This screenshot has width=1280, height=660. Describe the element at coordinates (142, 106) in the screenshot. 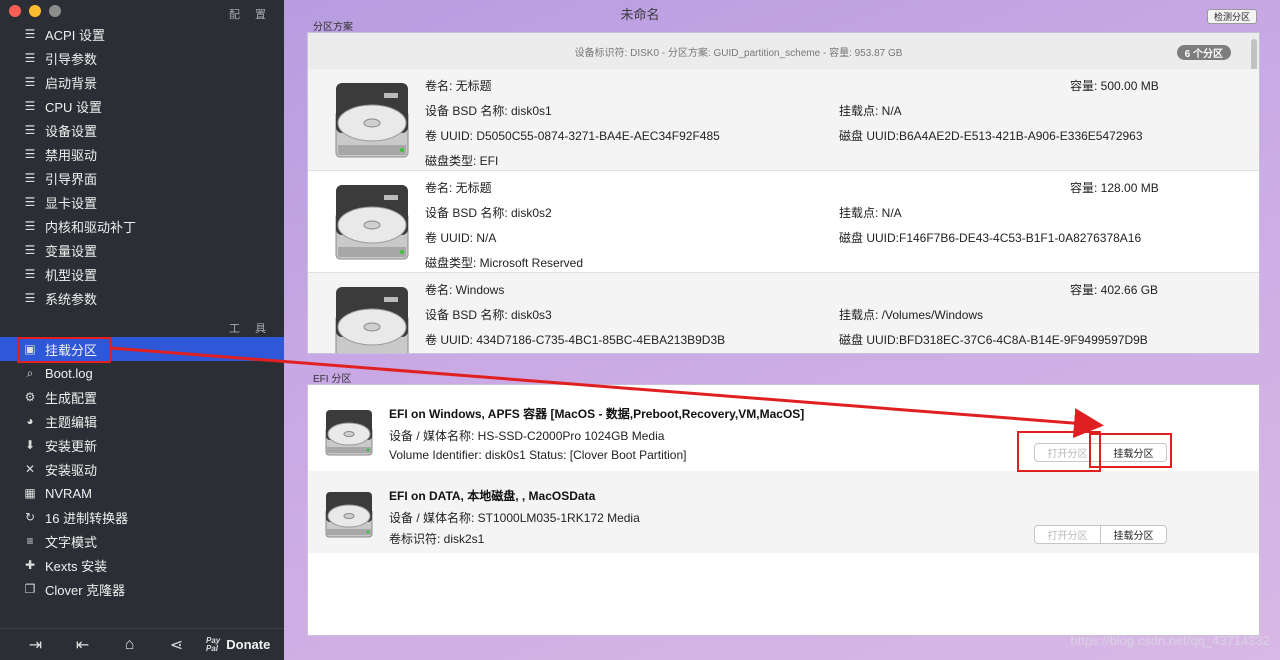

I see `sidebar-item-cpu: ☰ CPU 设置` at that location.